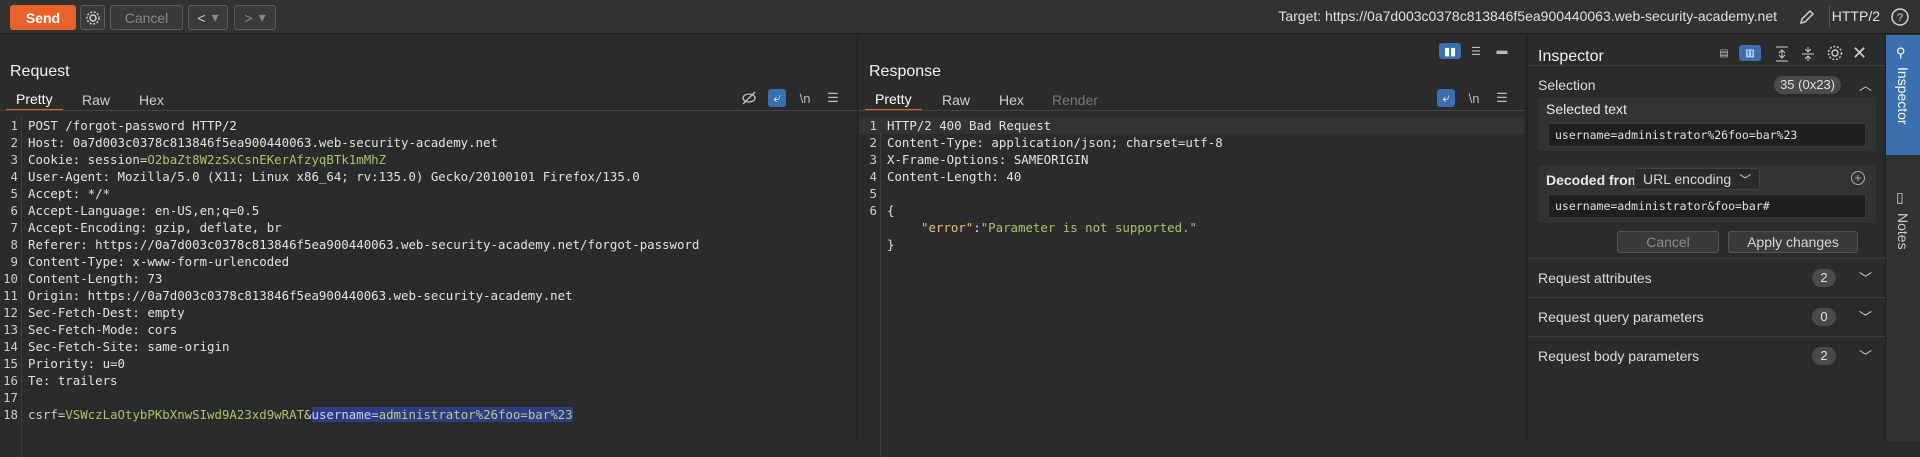 The image size is (1920, 457). What do you see at coordinates (1571, 56) in the screenshot?
I see `inspector-title: Inspector` at bounding box center [1571, 56].